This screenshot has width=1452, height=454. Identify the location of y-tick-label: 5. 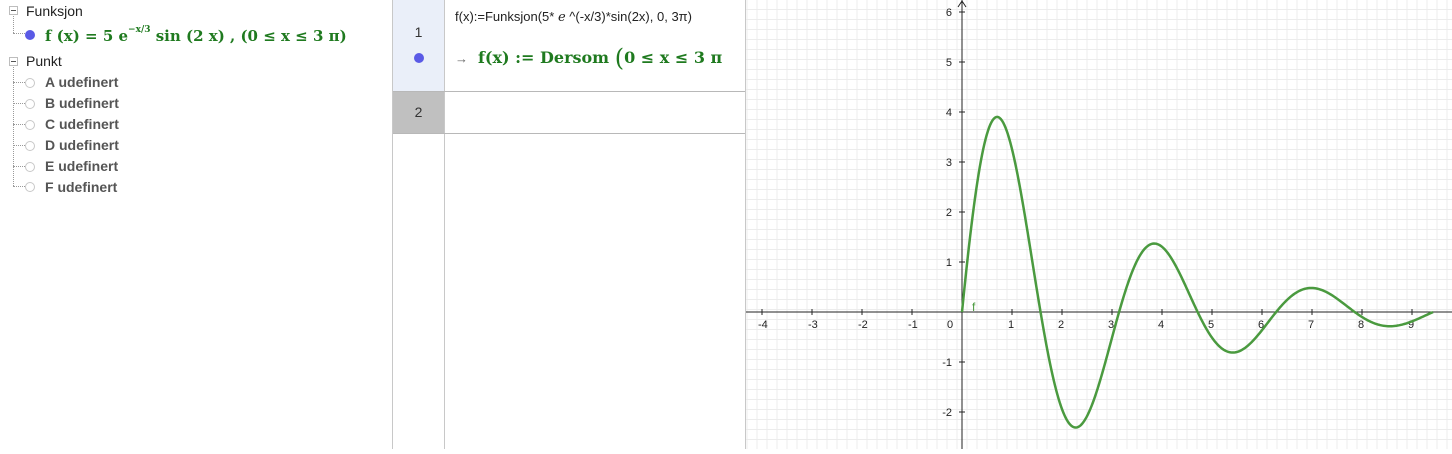
(949, 63).